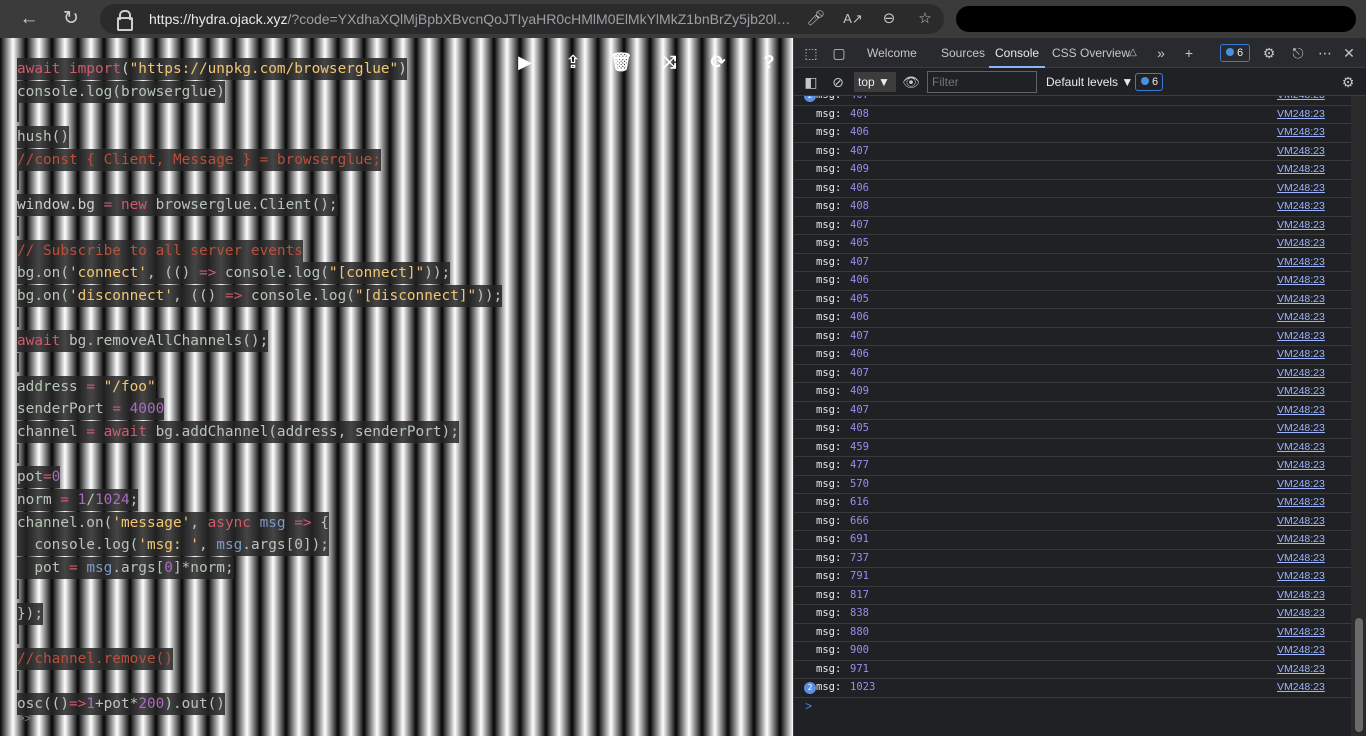 The height and width of the screenshot is (736, 1366). Describe the element at coordinates (259, 568) in the screenshot. I see `code-line: pot = msg.args[0]*norm;` at that location.